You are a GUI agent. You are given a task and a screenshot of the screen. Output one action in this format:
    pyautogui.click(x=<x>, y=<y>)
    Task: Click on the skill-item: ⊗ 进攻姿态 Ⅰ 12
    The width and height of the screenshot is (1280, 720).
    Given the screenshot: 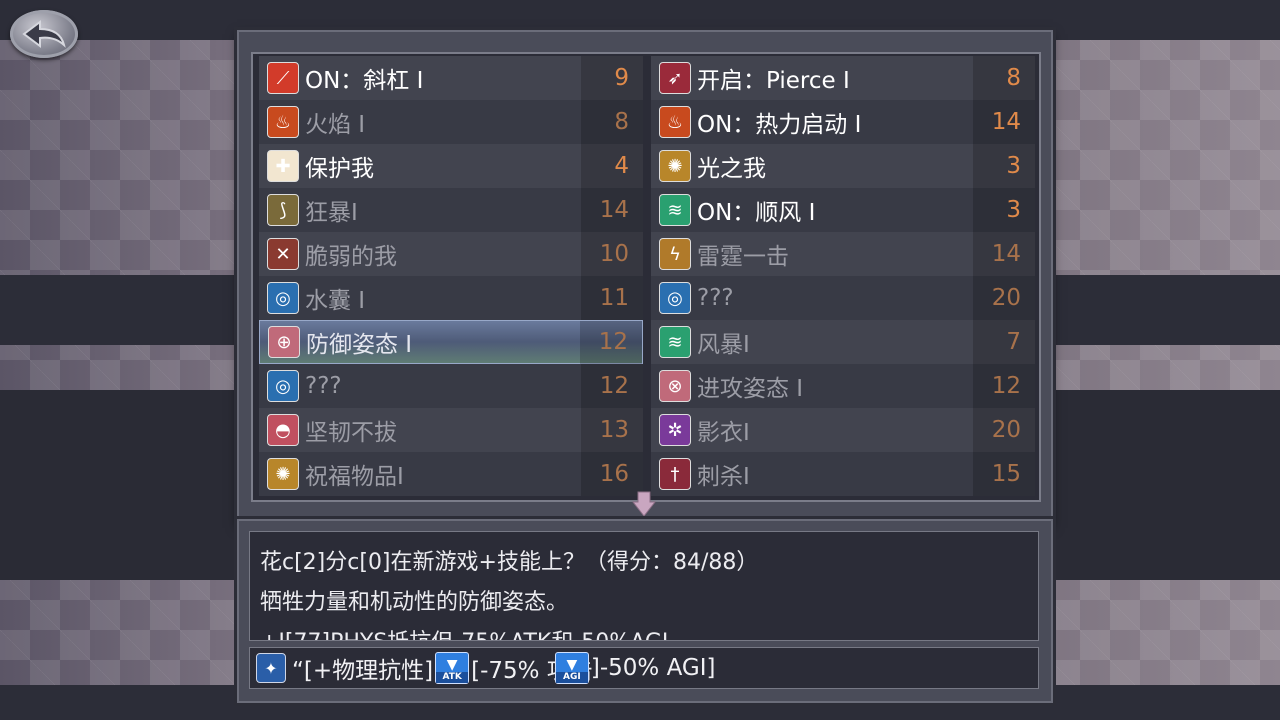 What is the action you would take?
    pyautogui.click(x=843, y=386)
    